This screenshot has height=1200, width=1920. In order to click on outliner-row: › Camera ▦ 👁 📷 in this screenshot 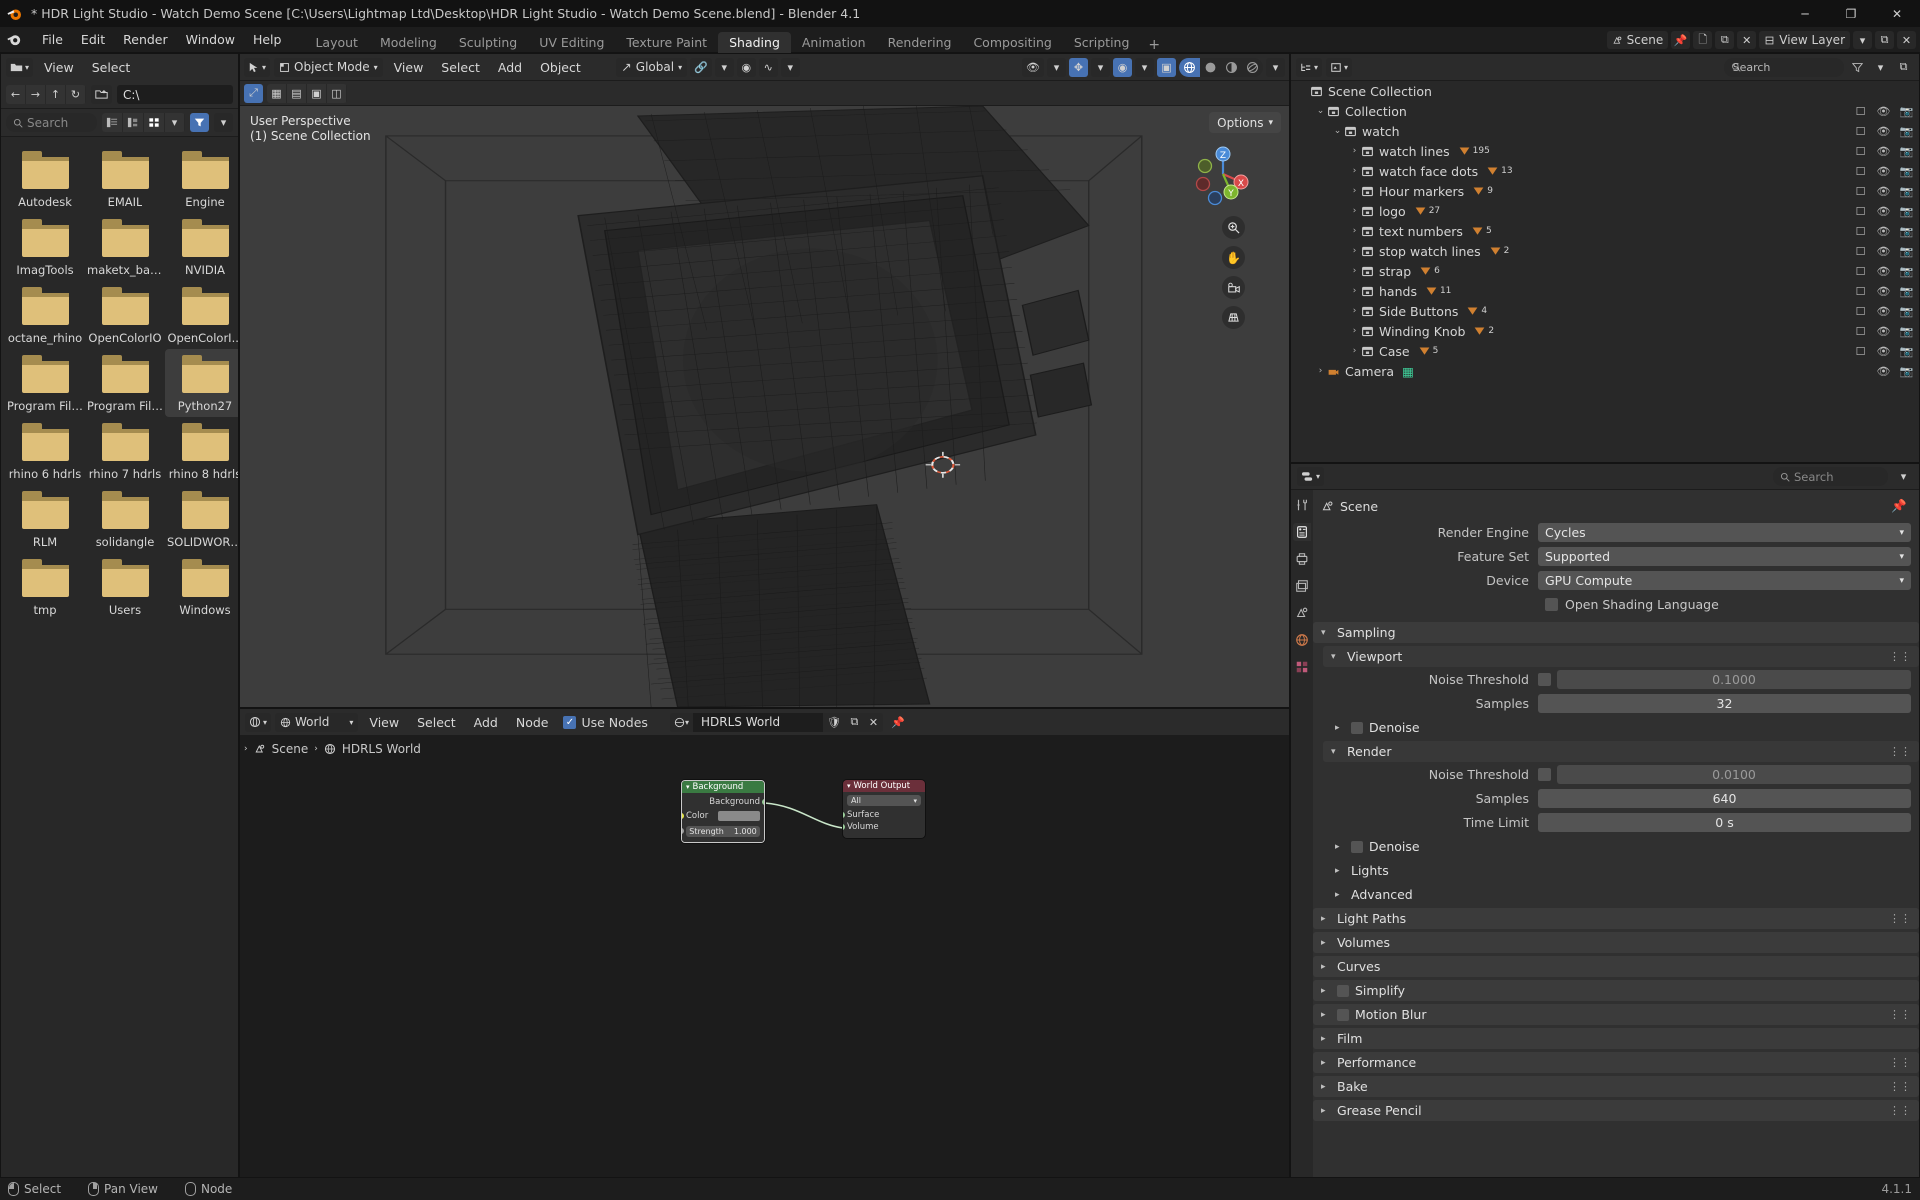, I will do `click(1605, 371)`.